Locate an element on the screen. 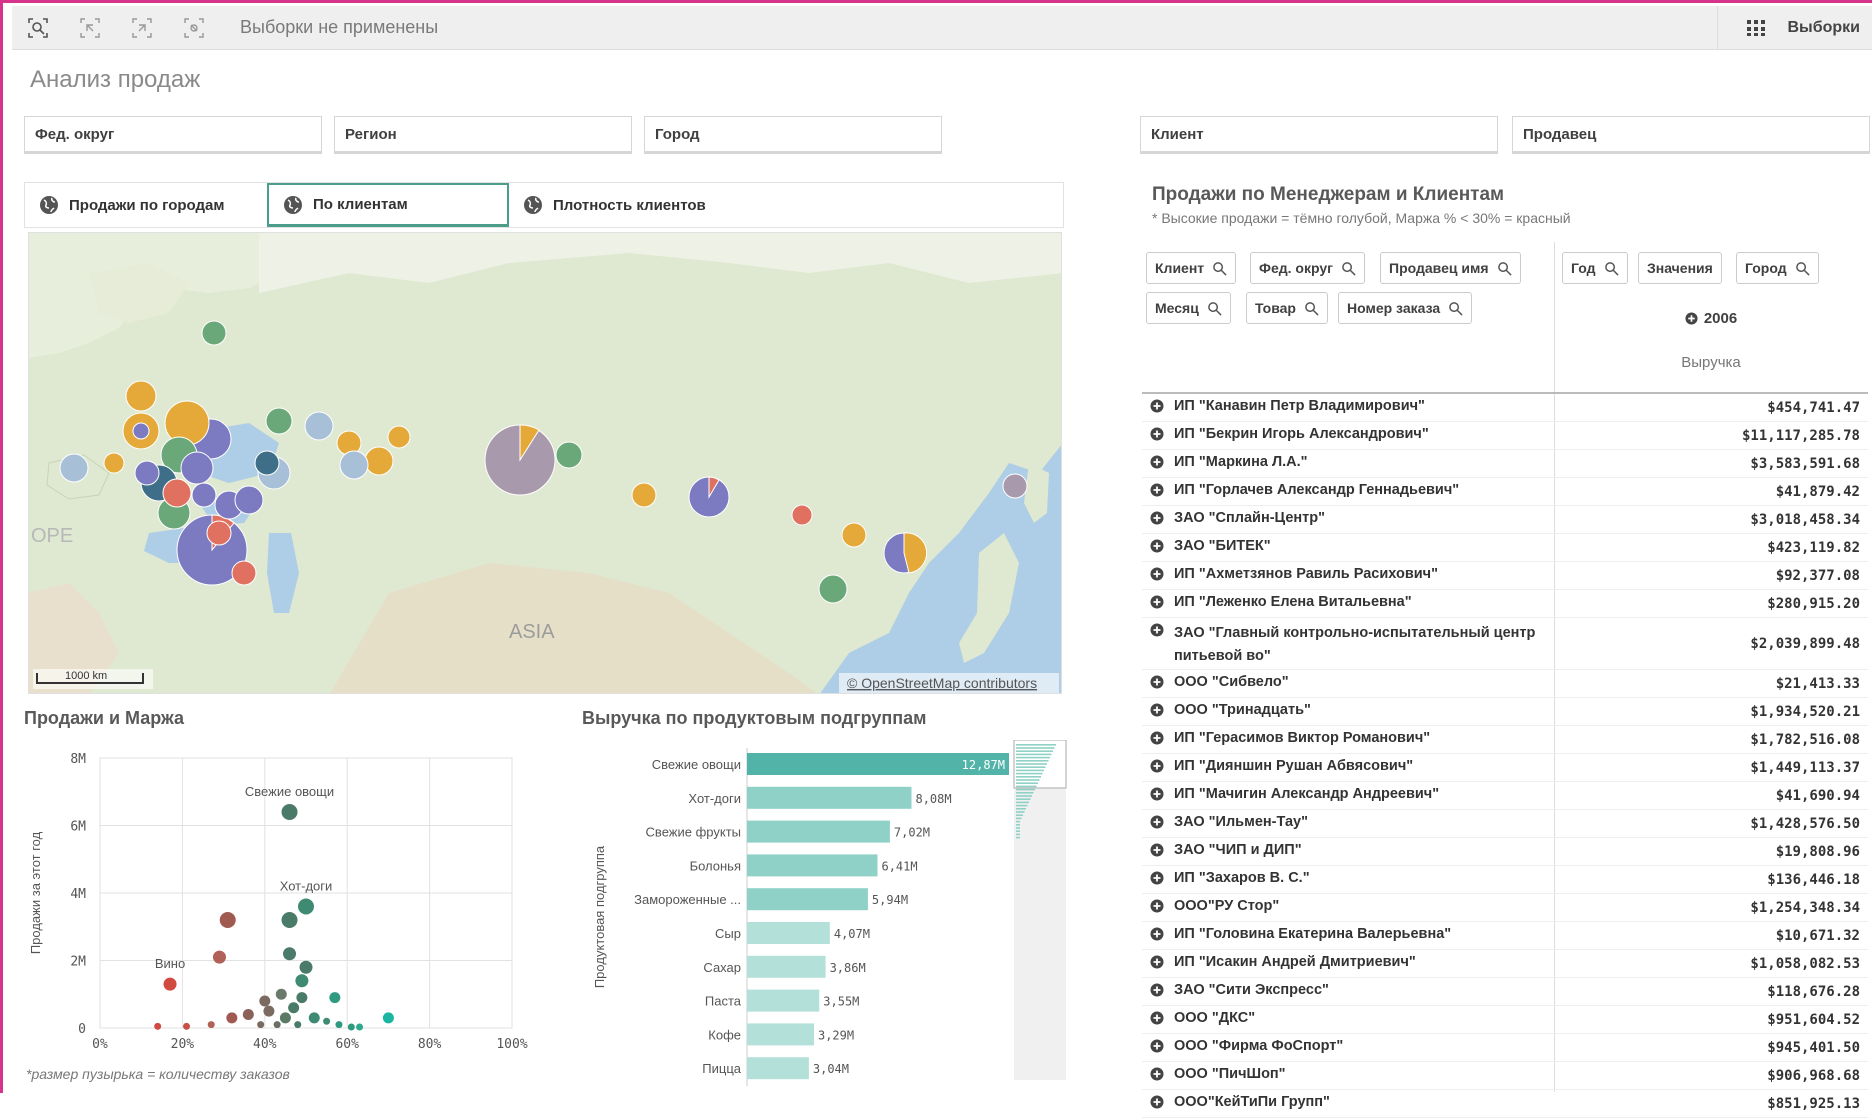  filter-fed-okrug: Фед. округ is located at coordinates (173, 135).